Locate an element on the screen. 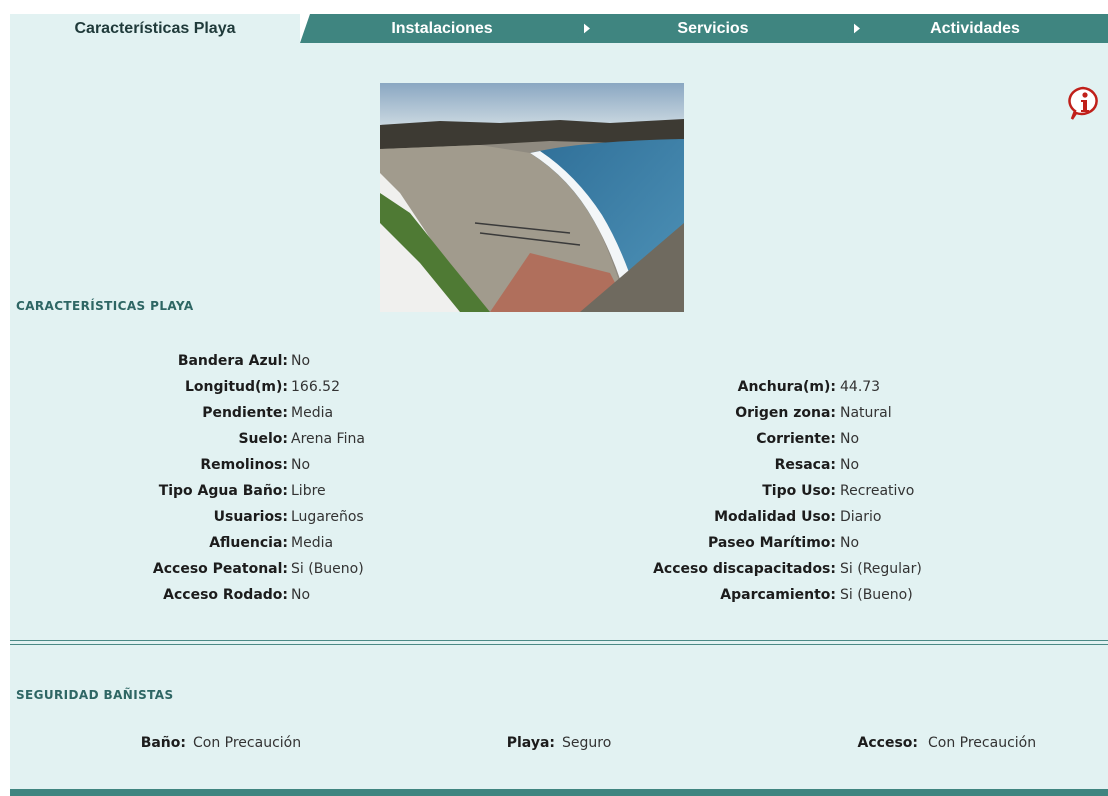  field-label: Corriente: is located at coordinates (796, 439).